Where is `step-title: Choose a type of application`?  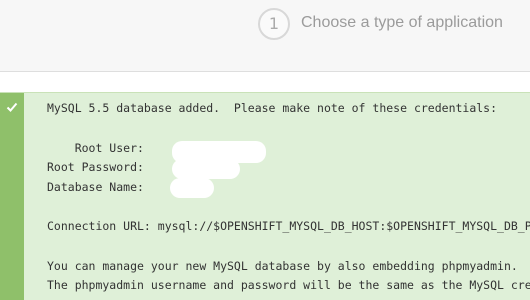 step-title: Choose a type of application is located at coordinates (402, 23).